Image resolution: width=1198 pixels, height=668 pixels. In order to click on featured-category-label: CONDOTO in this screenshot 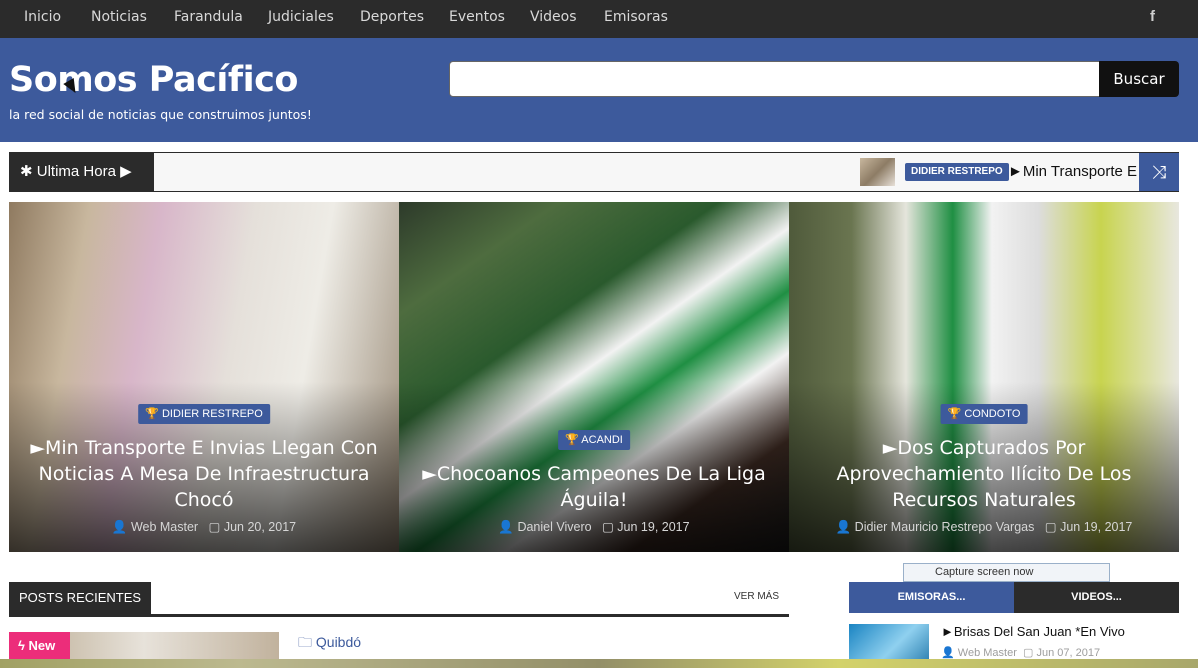, I will do `click(992, 414)`.